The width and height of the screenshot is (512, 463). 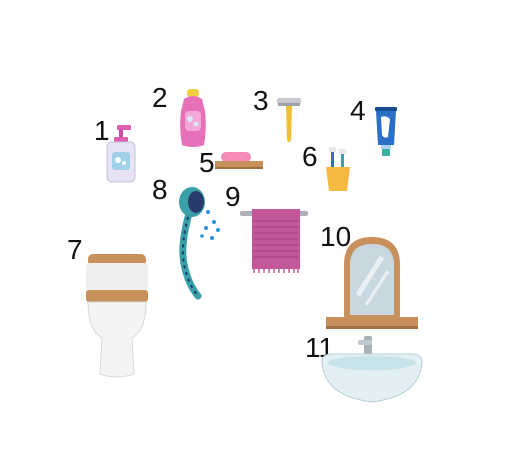 I want to click on label-7: 7, so click(x=75, y=249).